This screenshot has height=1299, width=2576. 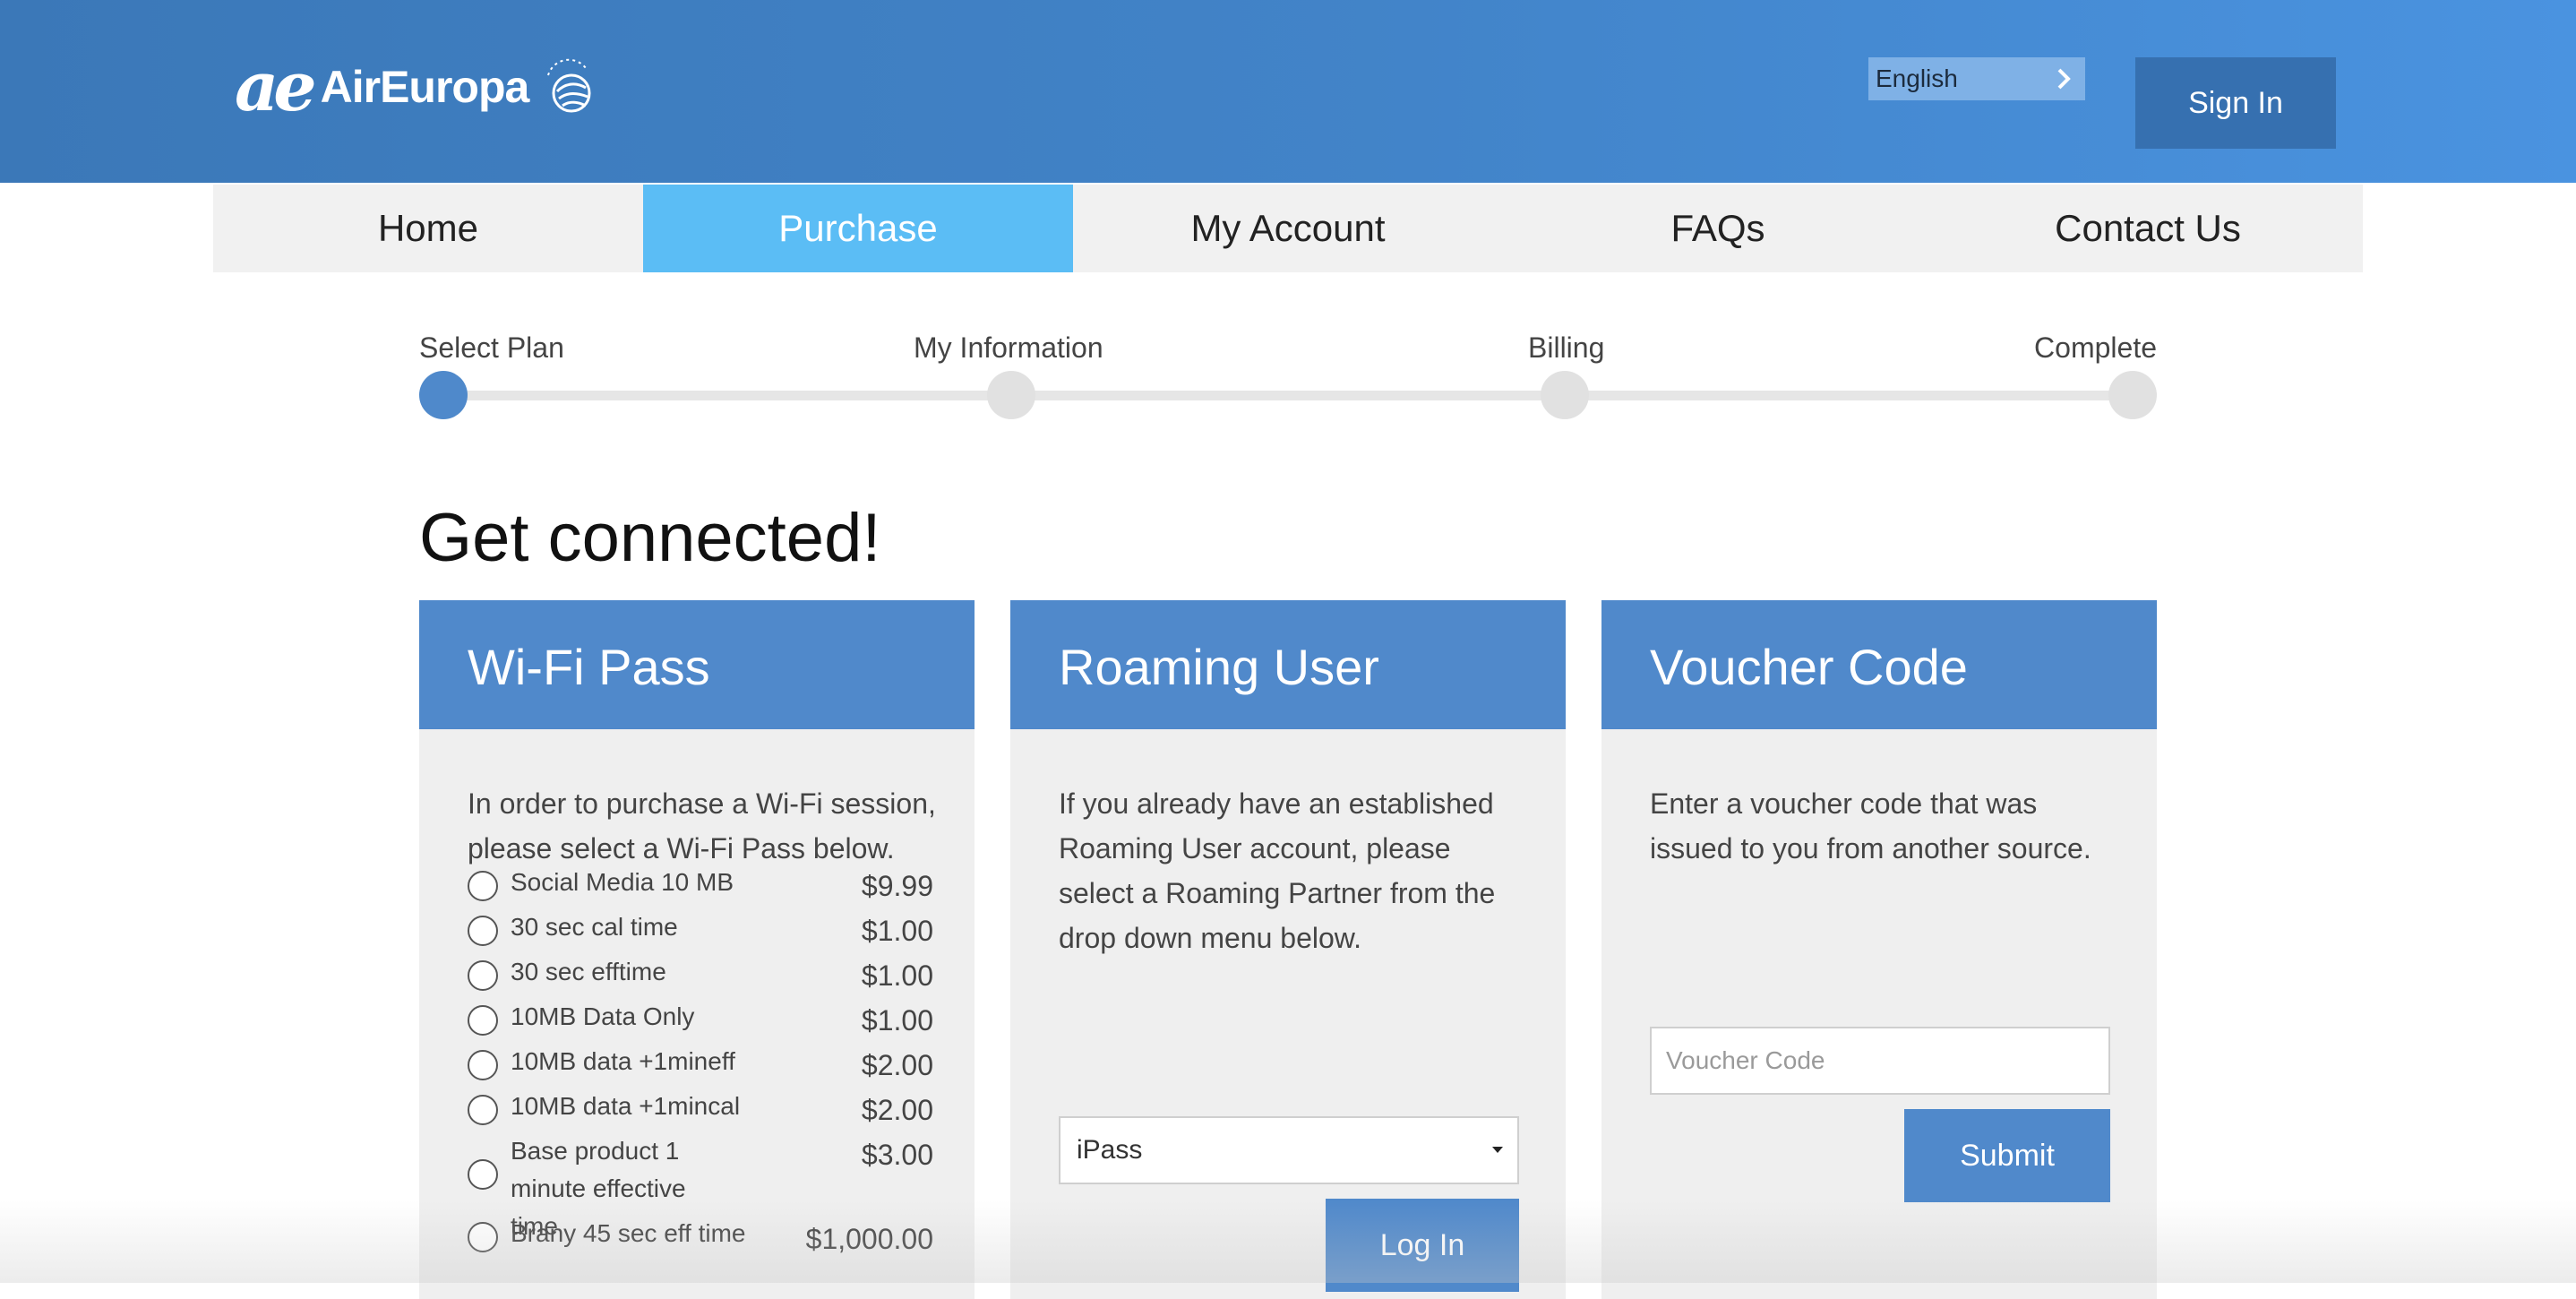 I want to click on skyteam-icon, so click(x=569, y=85).